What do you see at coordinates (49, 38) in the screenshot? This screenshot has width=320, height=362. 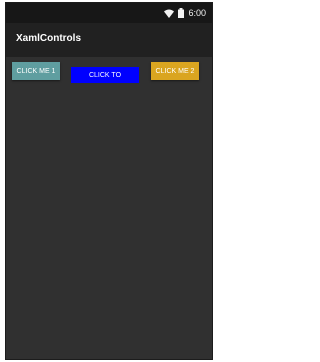 I see `app-title: XamlControls` at bounding box center [49, 38].